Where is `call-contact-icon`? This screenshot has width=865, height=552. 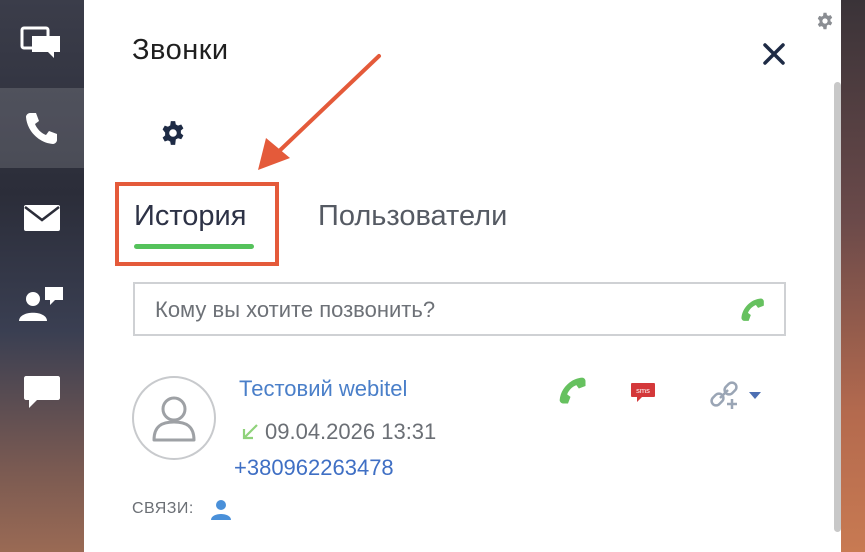
call-contact-icon is located at coordinates (573, 391).